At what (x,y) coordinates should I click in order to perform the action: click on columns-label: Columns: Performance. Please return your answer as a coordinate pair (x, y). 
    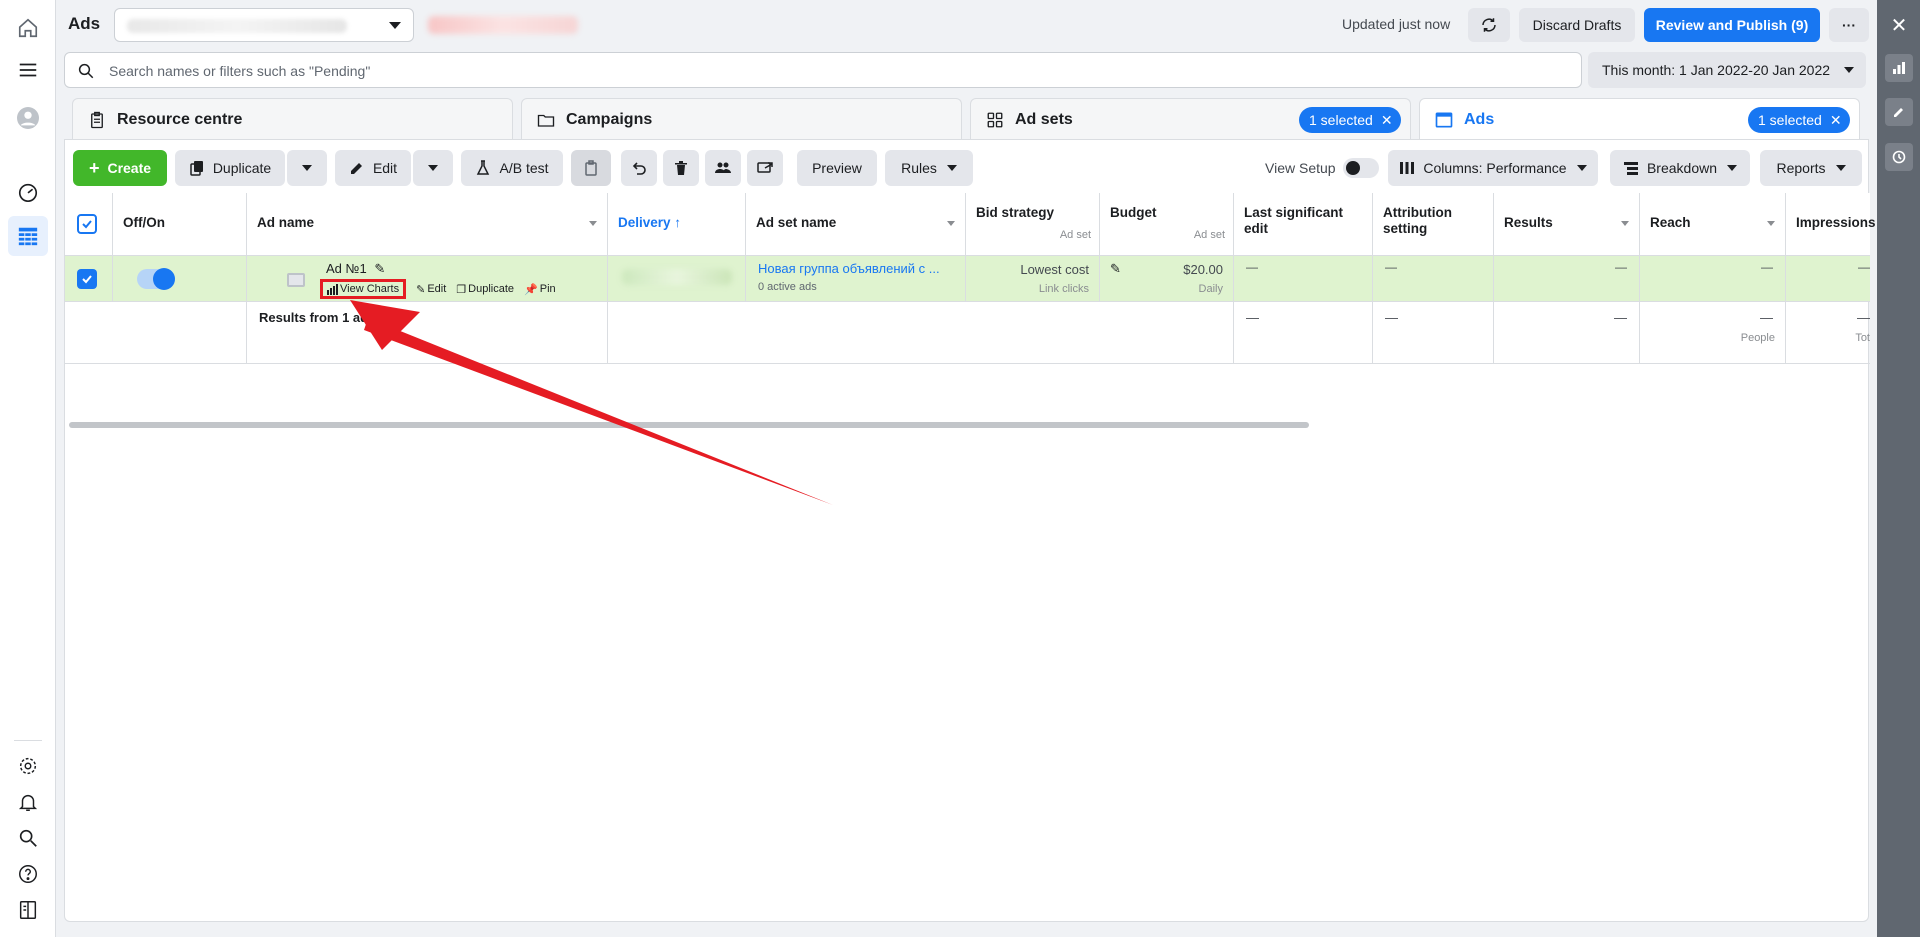
    Looking at the image, I should click on (1495, 168).